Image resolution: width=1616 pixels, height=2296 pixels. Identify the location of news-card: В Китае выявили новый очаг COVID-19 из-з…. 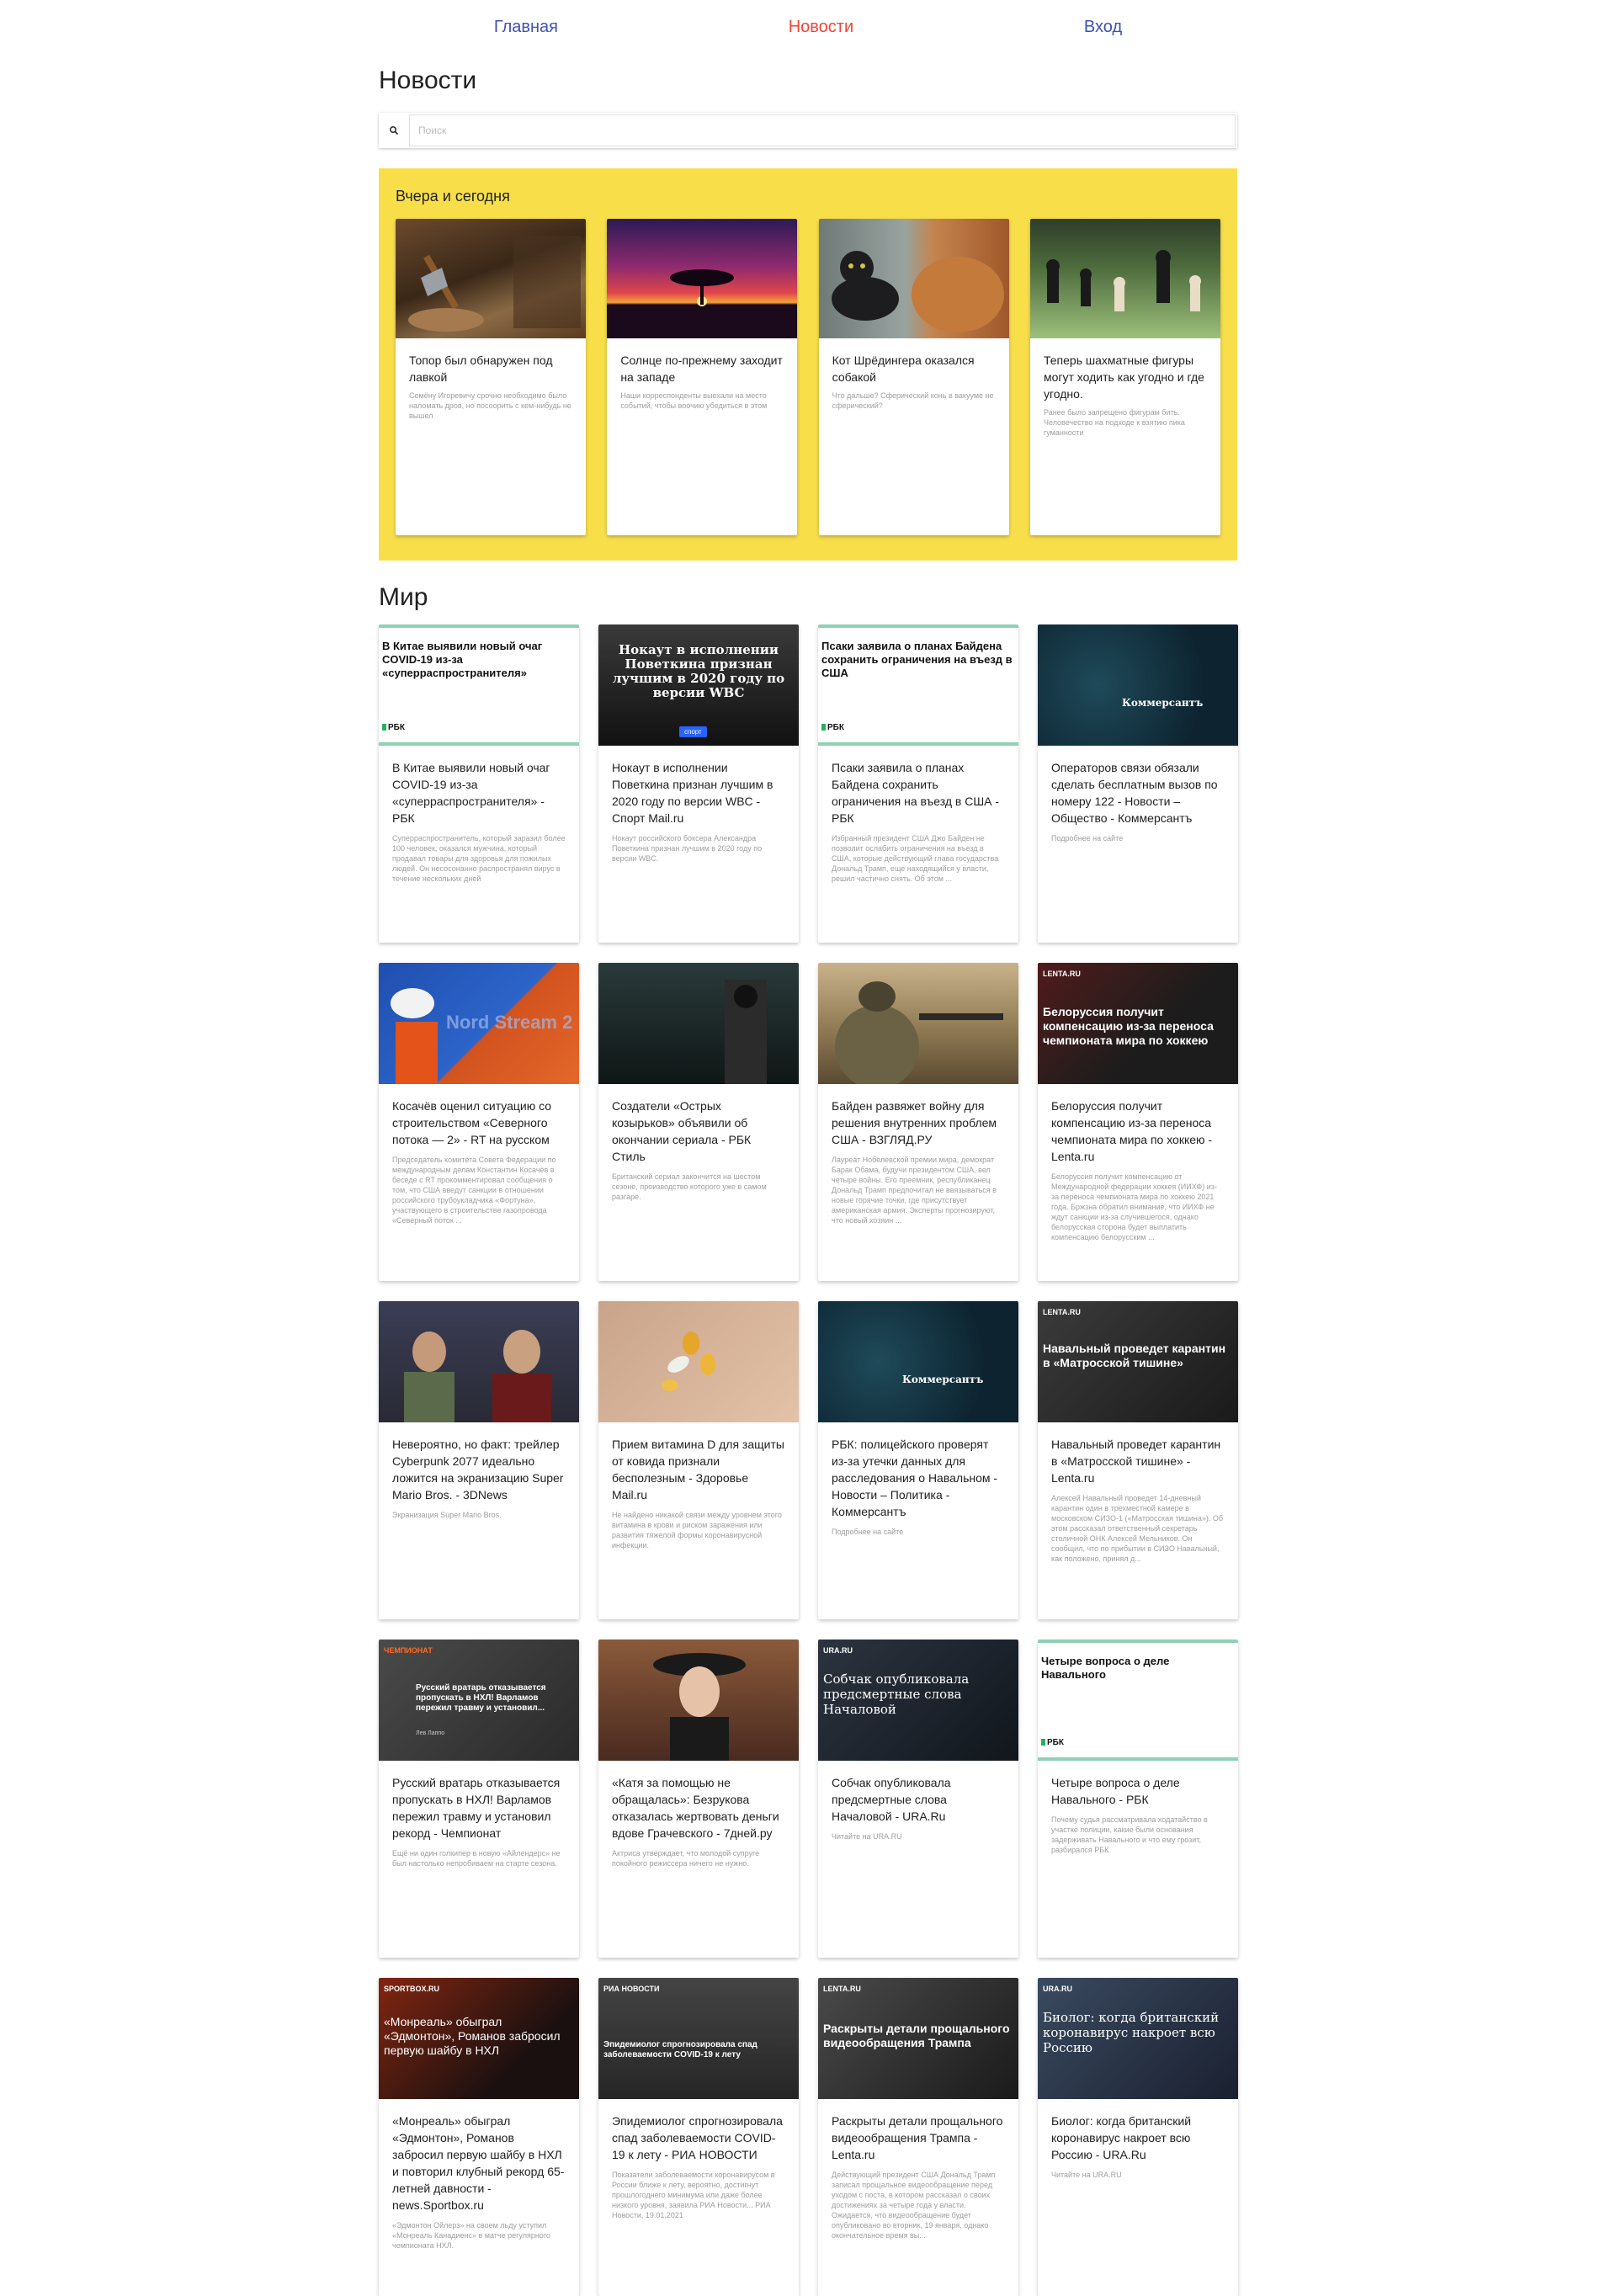
(479, 783).